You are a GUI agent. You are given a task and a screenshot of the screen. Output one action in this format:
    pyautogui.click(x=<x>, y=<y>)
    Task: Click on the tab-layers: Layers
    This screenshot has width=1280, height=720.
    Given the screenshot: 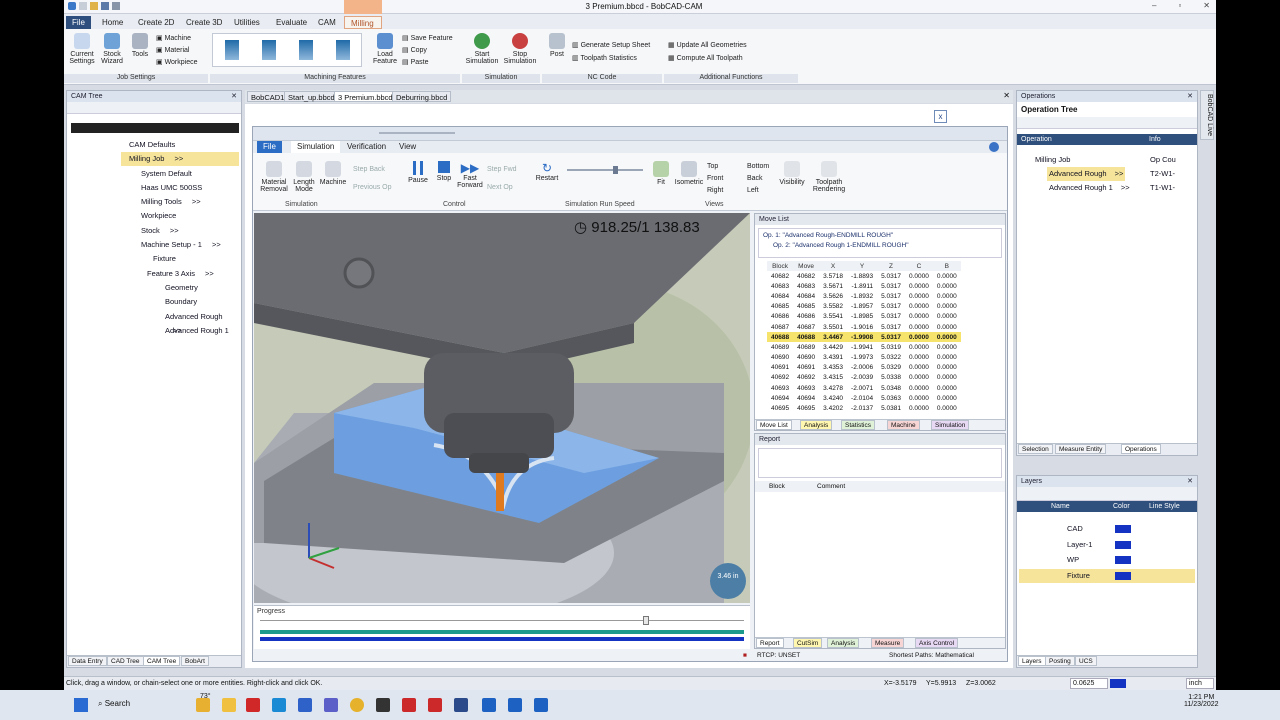 What is the action you would take?
    pyautogui.click(x=1032, y=661)
    